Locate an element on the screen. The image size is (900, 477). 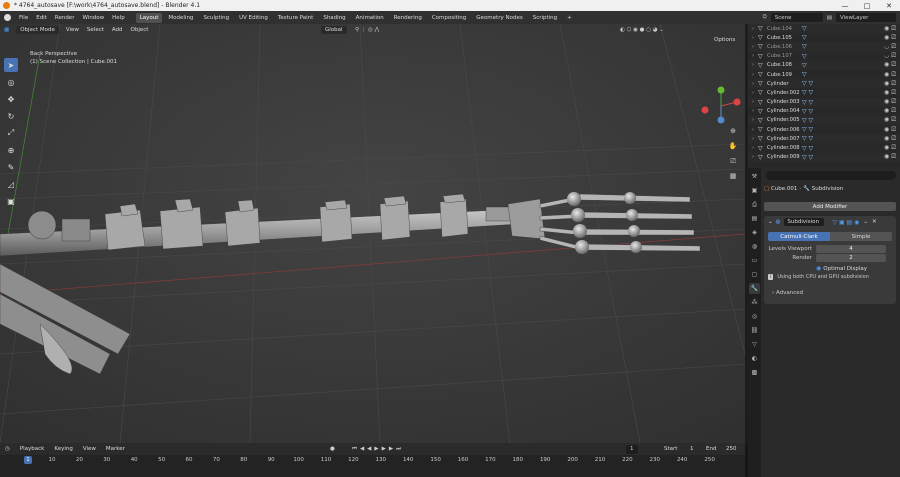
perspective-toggle-icon: ▦ is located at coordinates (733, 176).